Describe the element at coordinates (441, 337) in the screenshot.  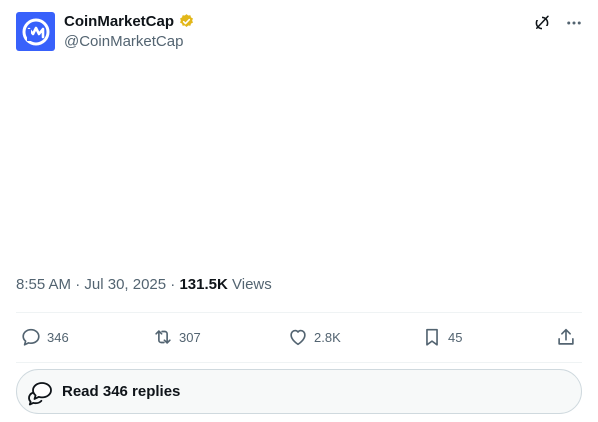
I see `bookmark-button: 45` at that location.